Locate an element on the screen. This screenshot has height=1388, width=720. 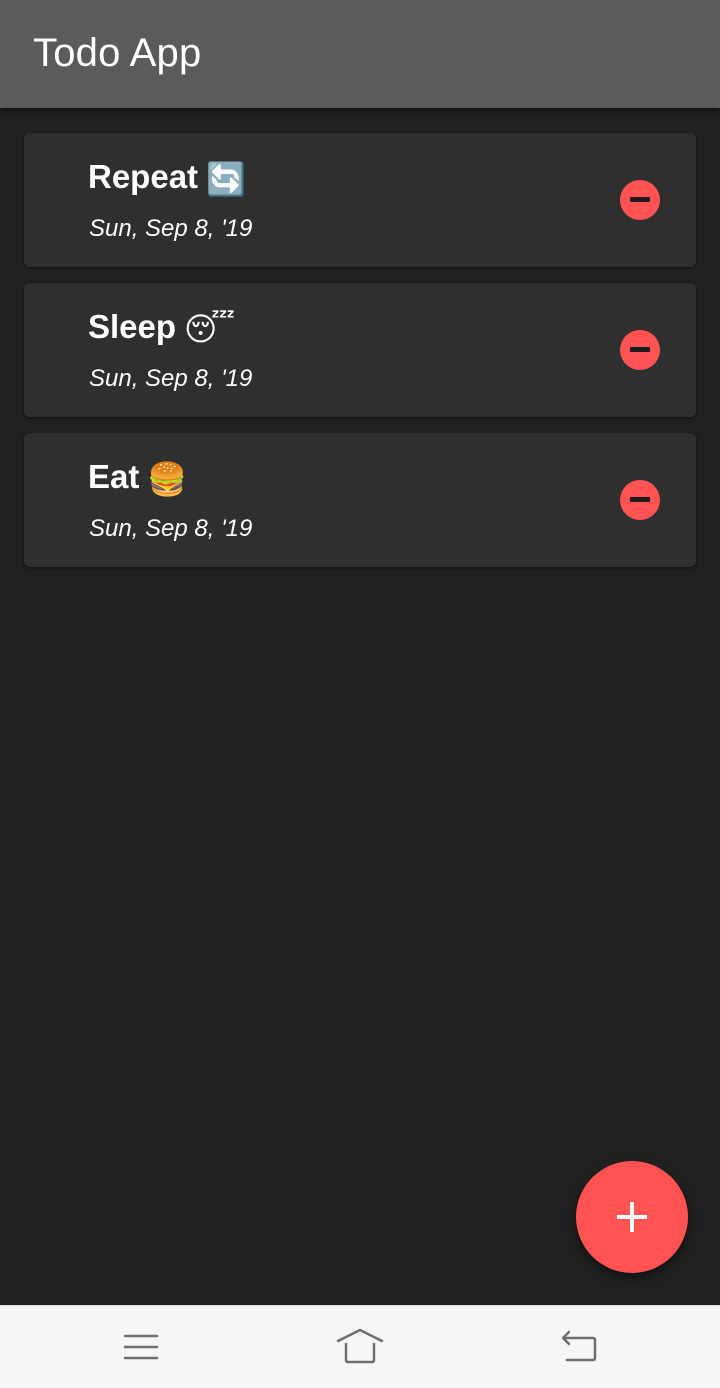
home-button is located at coordinates (360, 1348).